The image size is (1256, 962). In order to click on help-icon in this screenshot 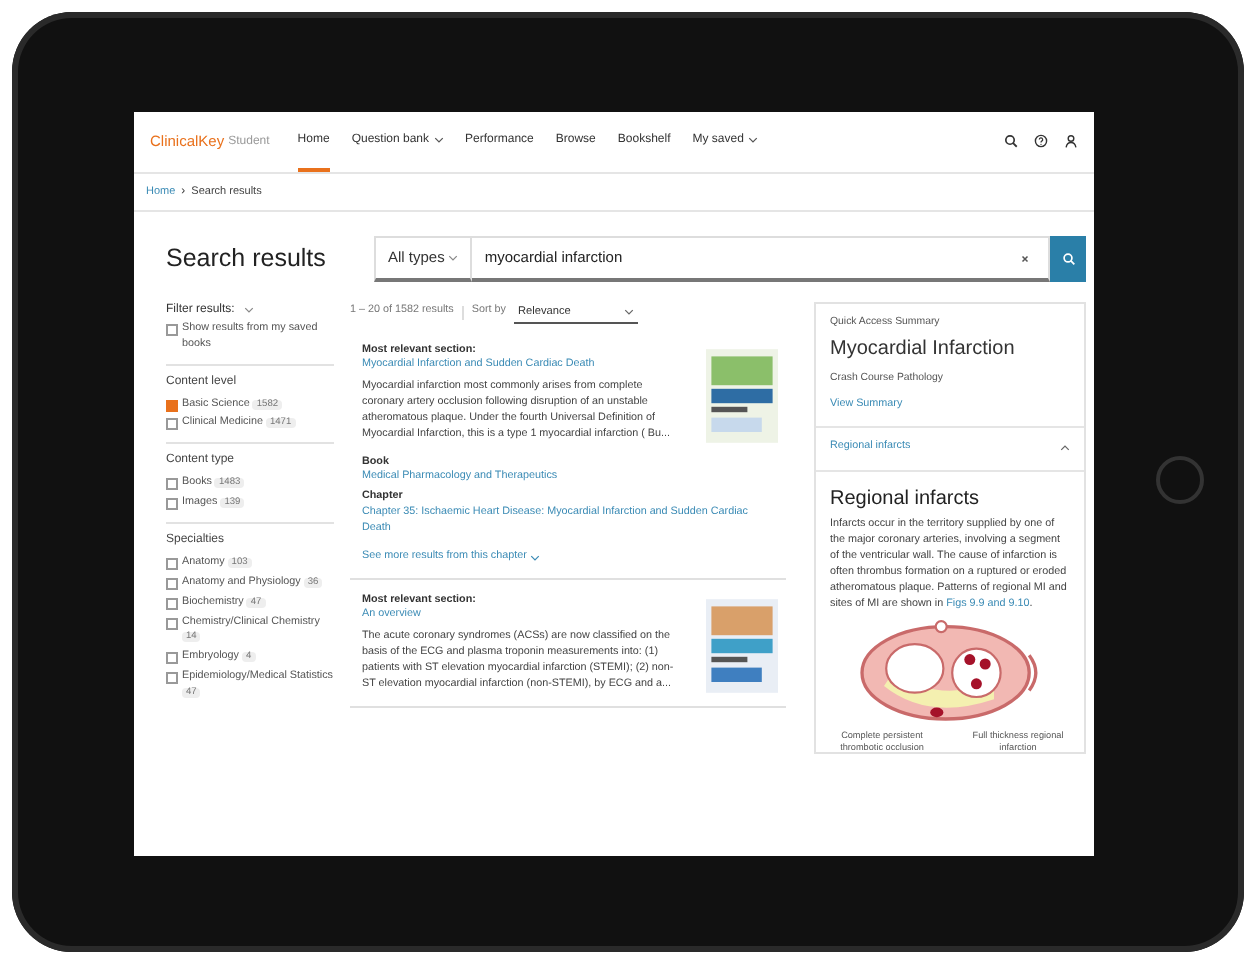, I will do `click(1041, 141)`.